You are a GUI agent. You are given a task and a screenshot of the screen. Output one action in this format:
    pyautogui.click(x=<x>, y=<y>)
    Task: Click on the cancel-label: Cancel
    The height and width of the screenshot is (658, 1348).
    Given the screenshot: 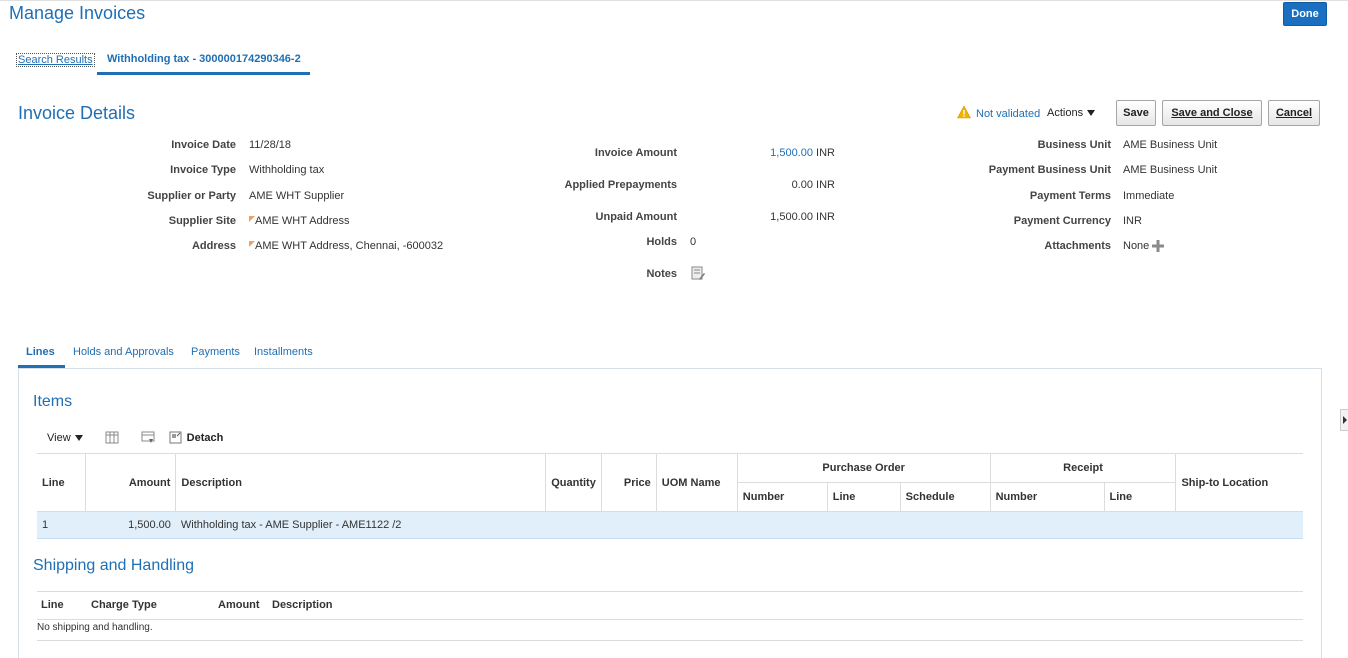 What is the action you would take?
    pyautogui.click(x=1294, y=113)
    